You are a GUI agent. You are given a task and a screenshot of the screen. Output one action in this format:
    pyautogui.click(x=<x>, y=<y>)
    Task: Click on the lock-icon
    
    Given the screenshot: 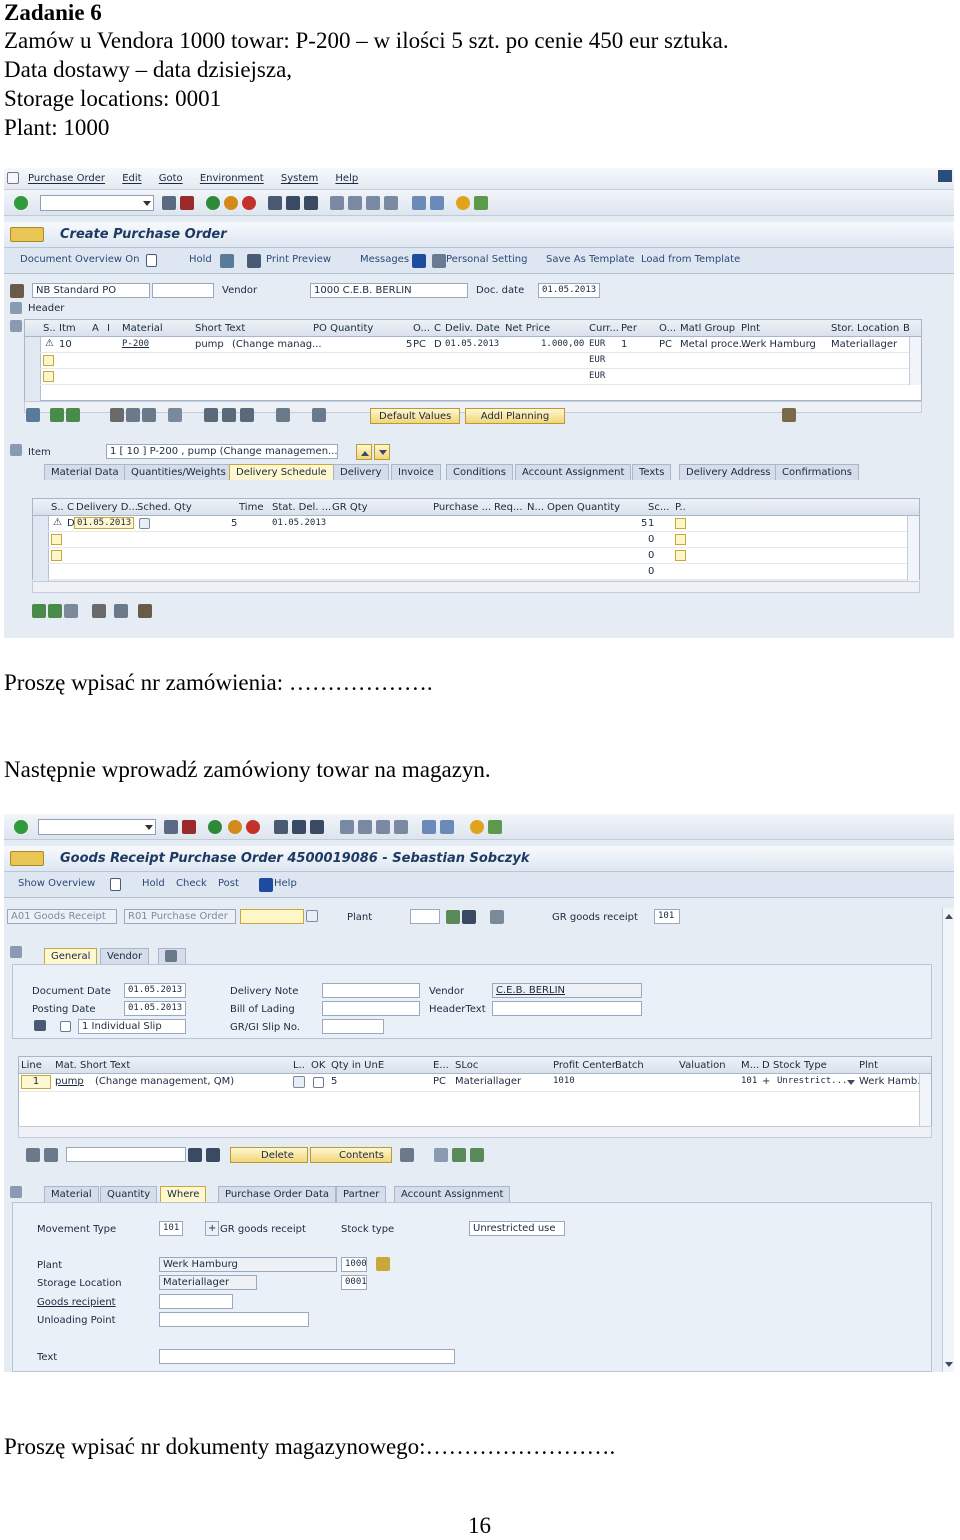 What is the action you would take?
    pyautogui.click(x=149, y=415)
    